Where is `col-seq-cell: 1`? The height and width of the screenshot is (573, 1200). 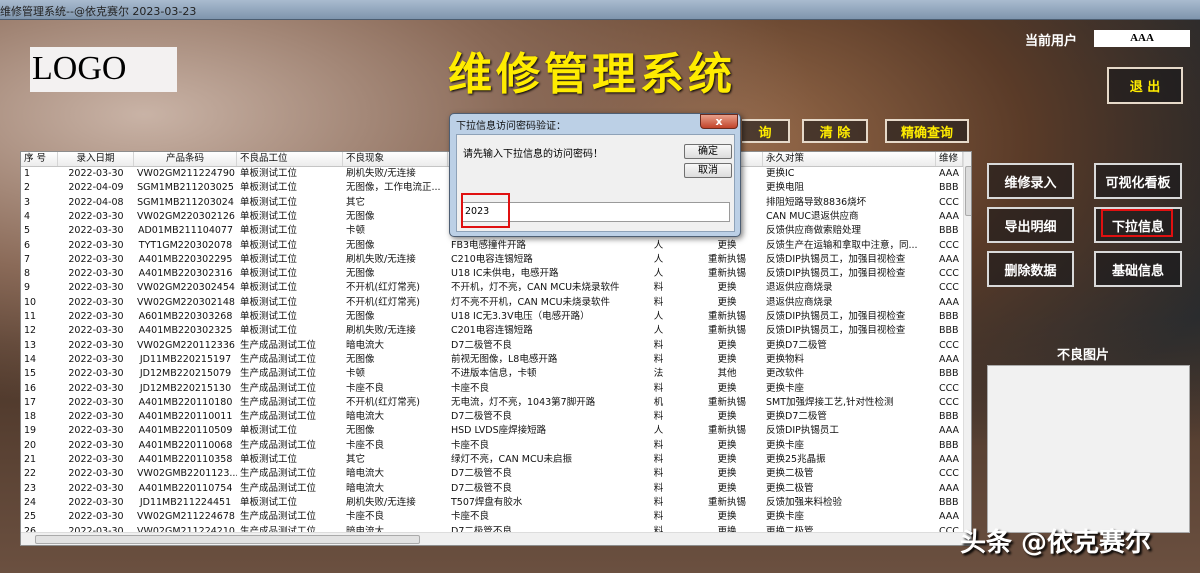
col-seq-cell: 1 is located at coordinates (27, 173).